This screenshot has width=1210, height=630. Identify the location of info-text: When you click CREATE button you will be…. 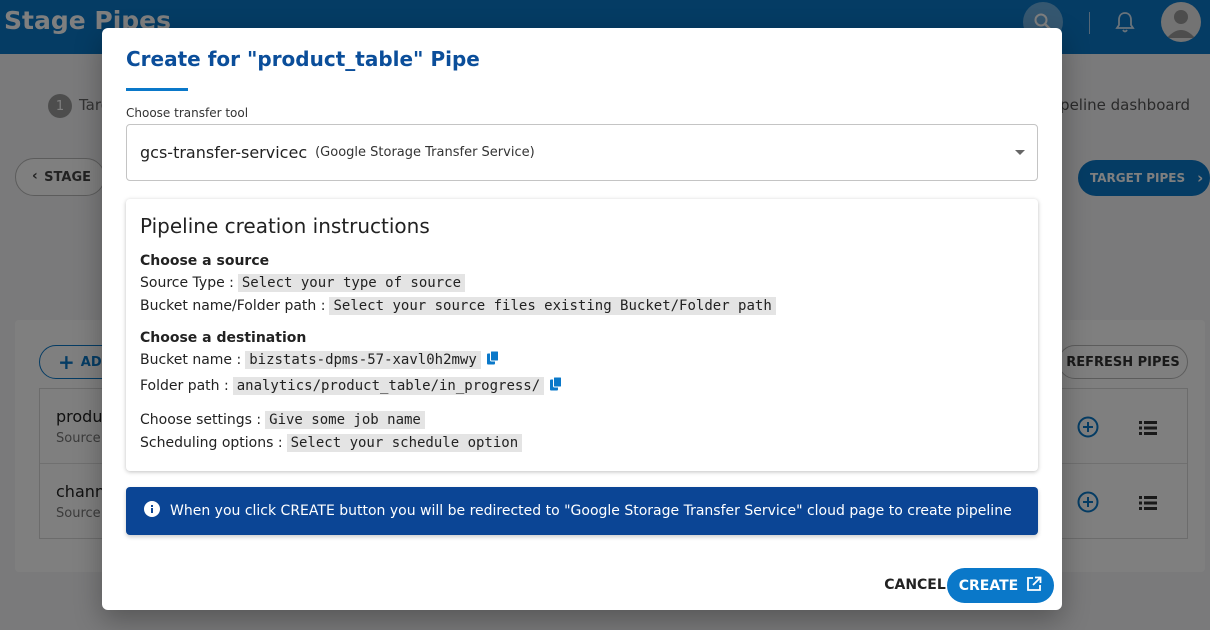
(591, 511).